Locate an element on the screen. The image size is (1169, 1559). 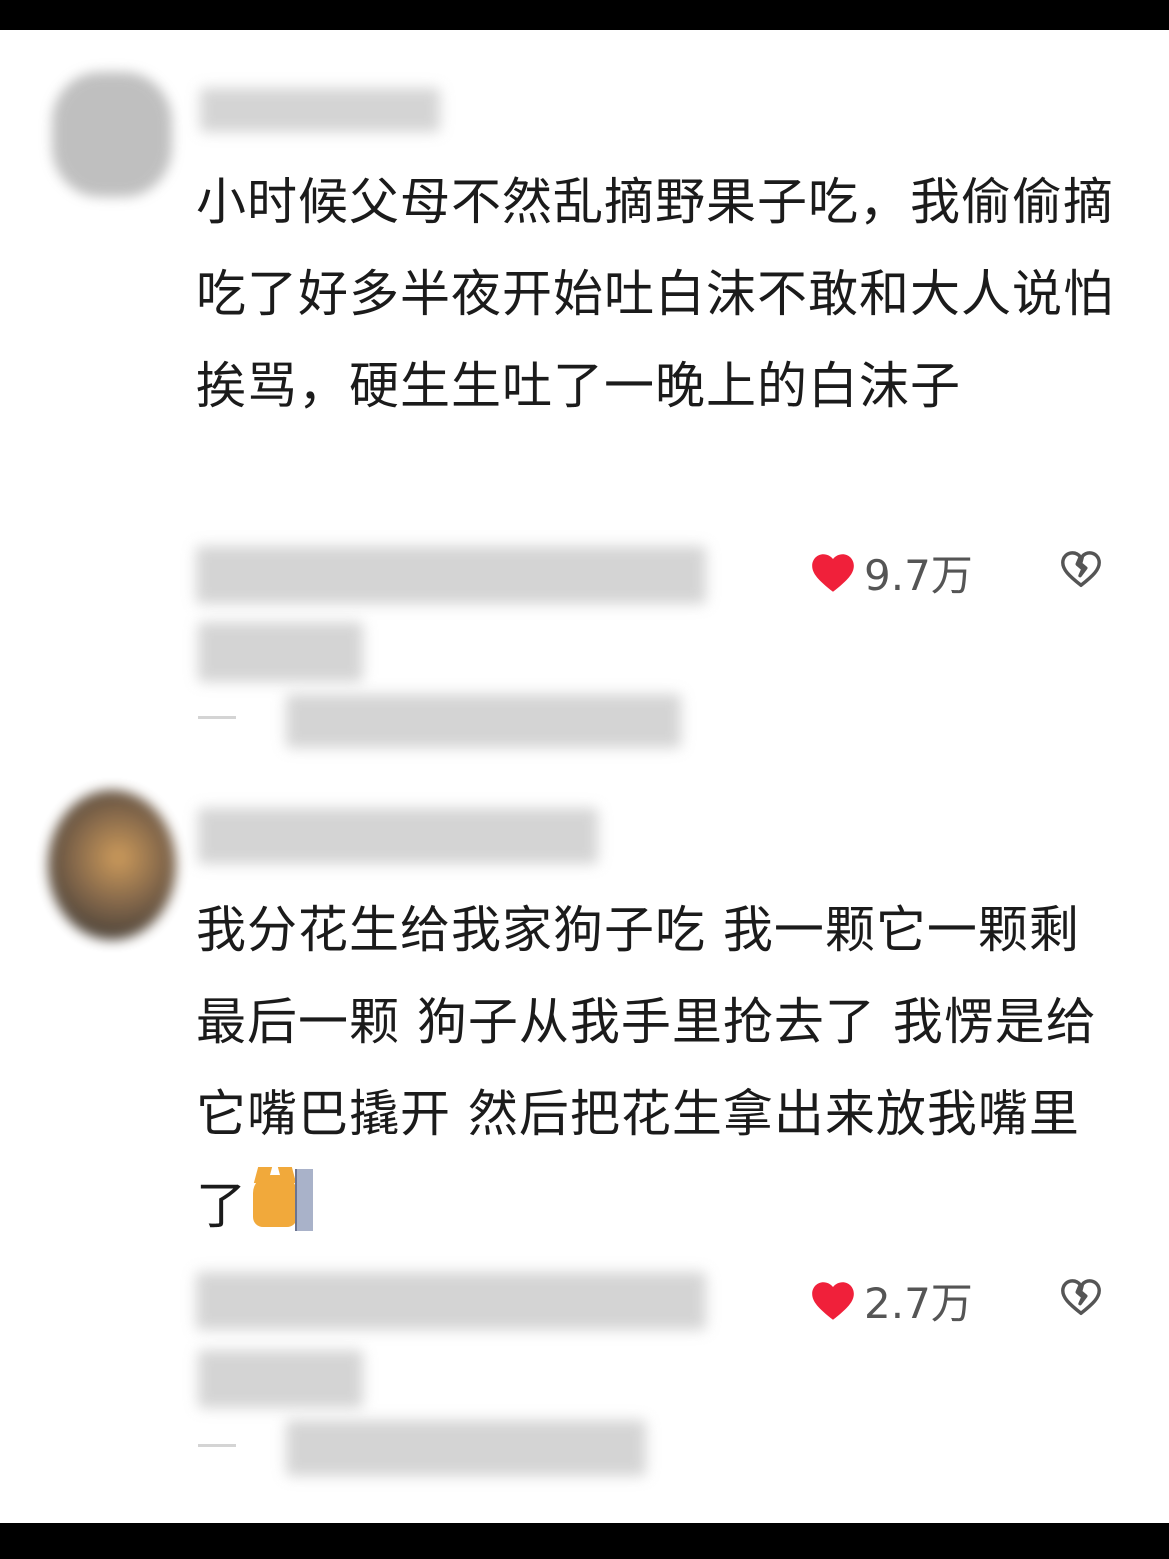
top-black-bar is located at coordinates (584, 15).